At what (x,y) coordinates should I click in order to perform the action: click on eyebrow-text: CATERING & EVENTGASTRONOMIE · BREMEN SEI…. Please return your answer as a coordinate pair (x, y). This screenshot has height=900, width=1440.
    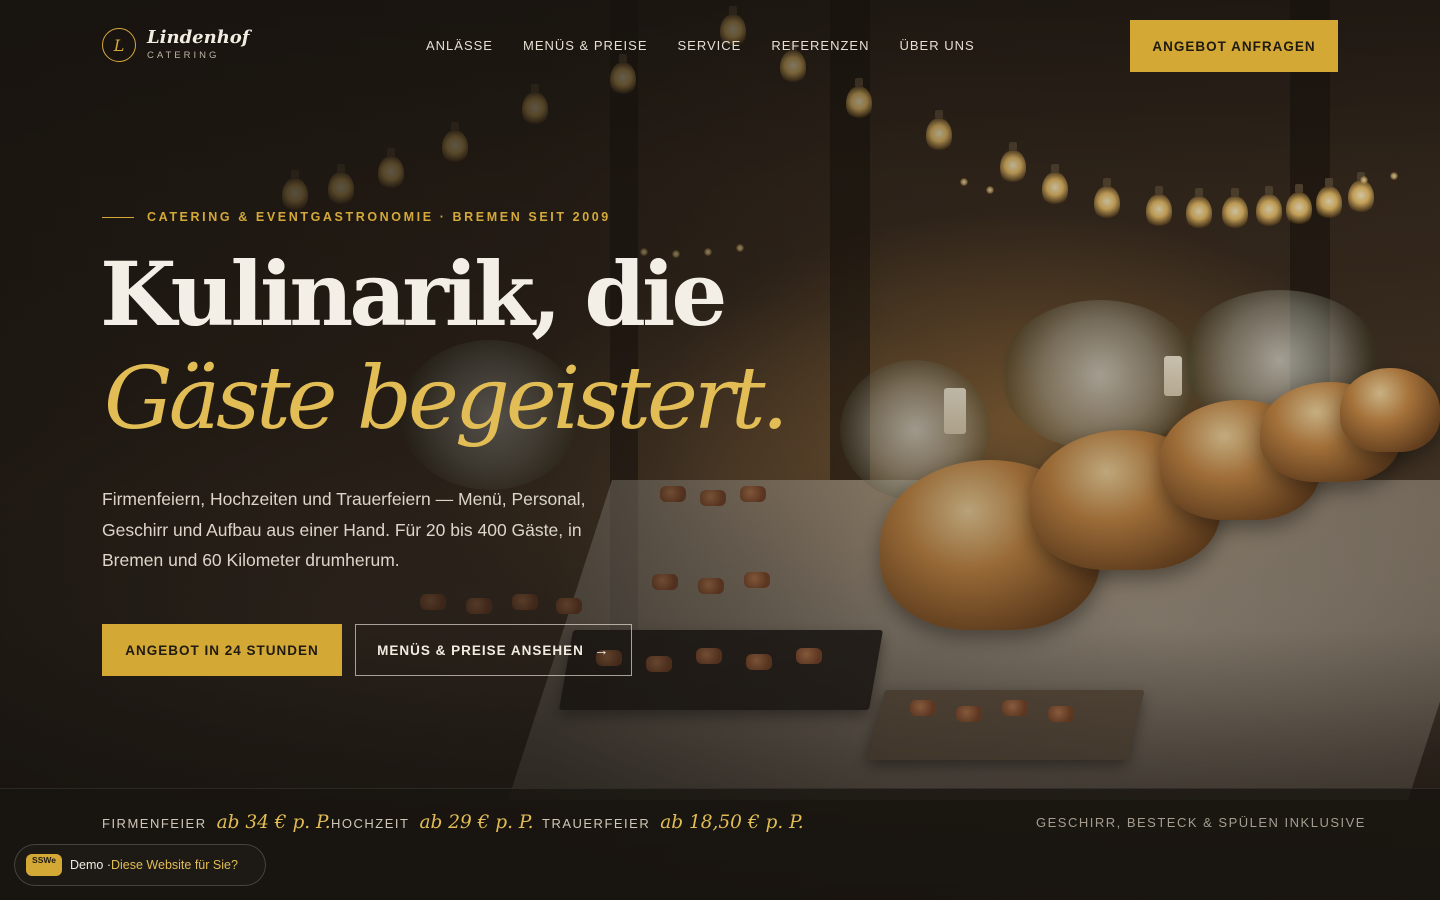
    Looking at the image, I should click on (379, 217).